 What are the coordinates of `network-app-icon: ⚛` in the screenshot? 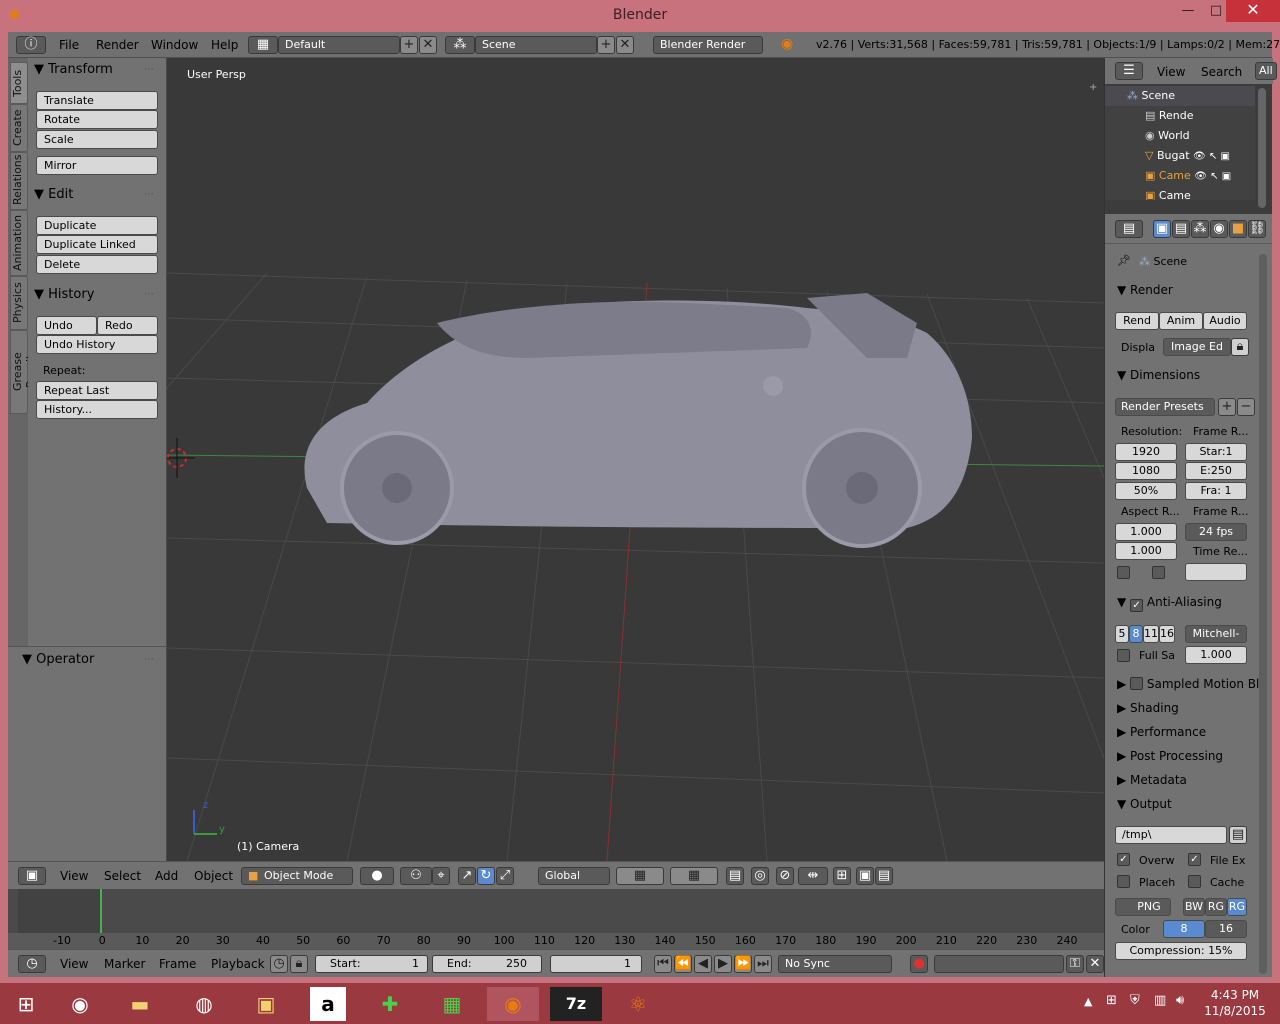 It's located at (638, 1004).